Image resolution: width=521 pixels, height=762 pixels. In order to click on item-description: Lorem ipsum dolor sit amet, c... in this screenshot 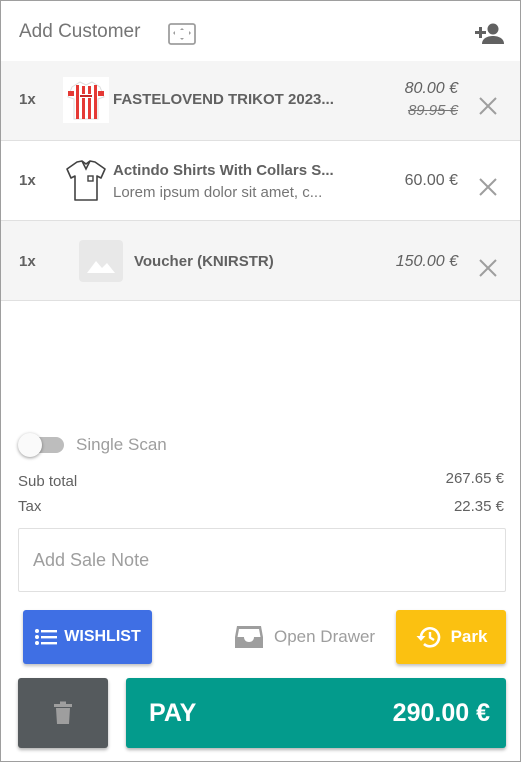, I will do `click(218, 192)`.